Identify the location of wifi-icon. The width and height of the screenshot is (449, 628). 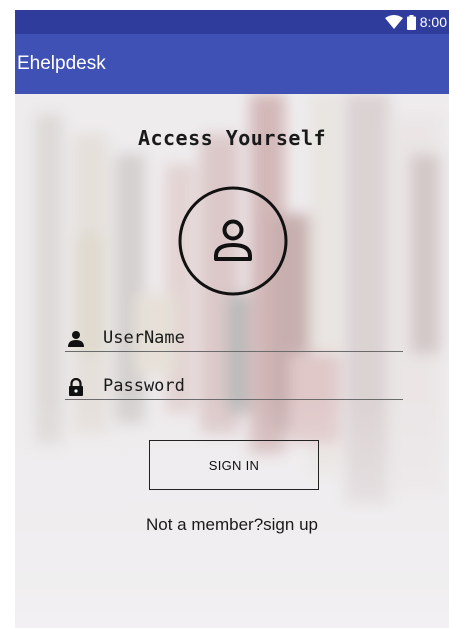
(393, 22).